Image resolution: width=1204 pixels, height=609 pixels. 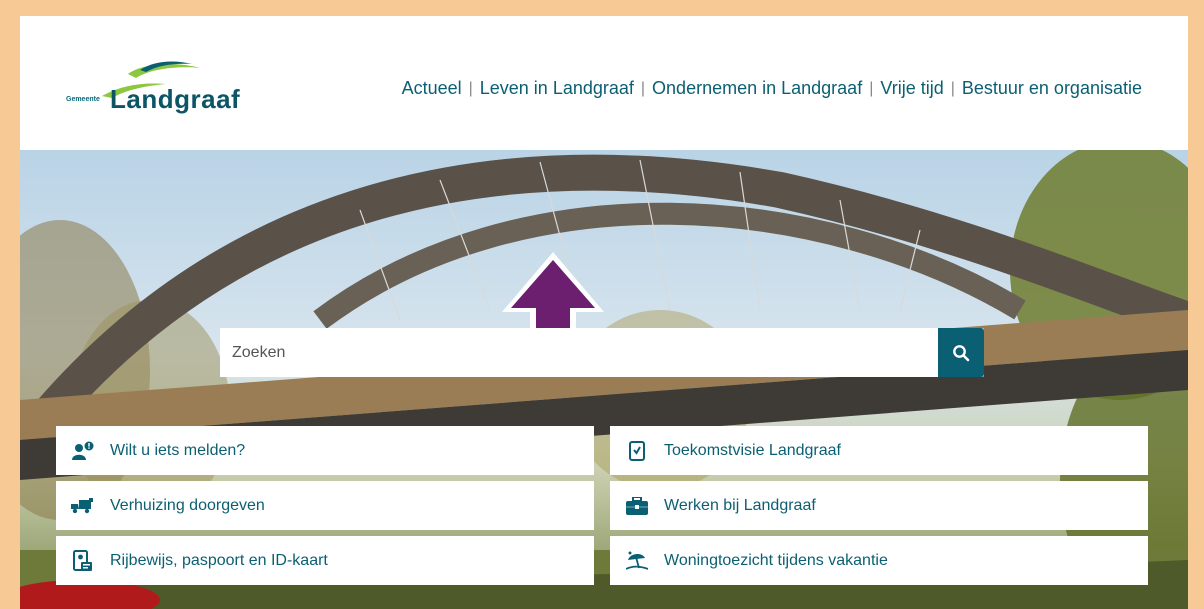 I want to click on search-button, so click(x=961, y=352).